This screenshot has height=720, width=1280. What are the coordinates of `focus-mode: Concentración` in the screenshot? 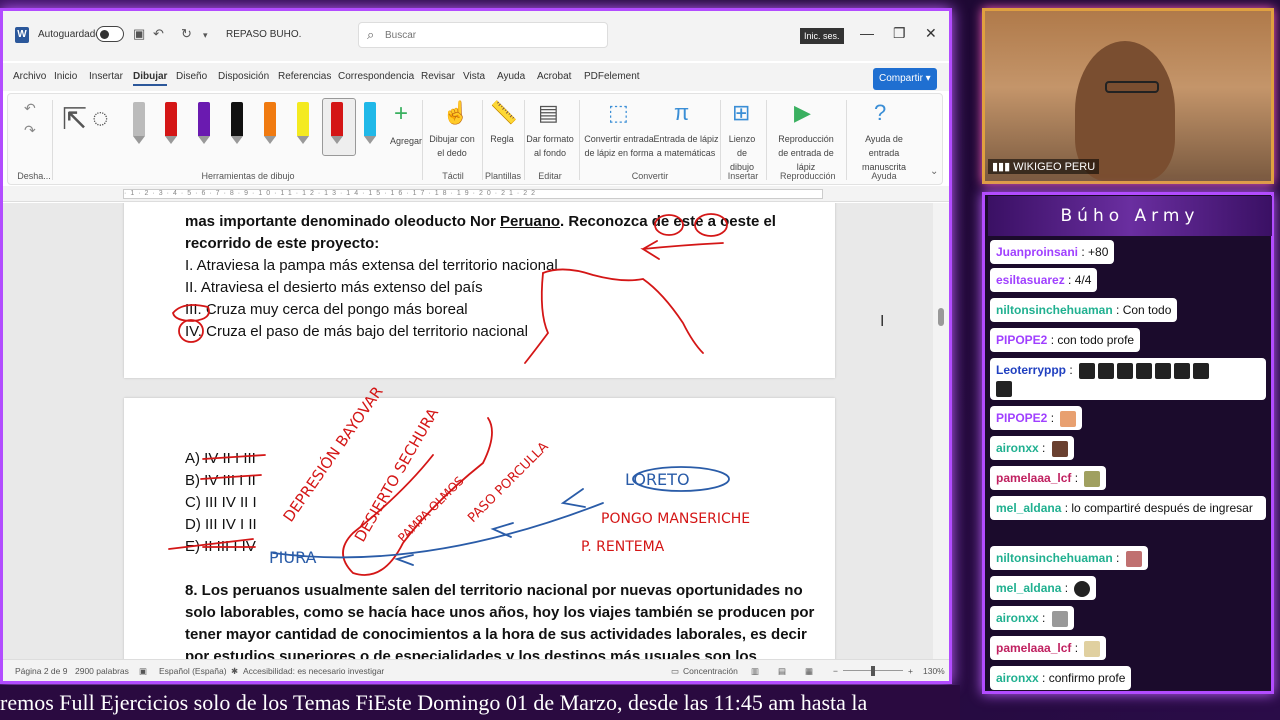 It's located at (710, 671).